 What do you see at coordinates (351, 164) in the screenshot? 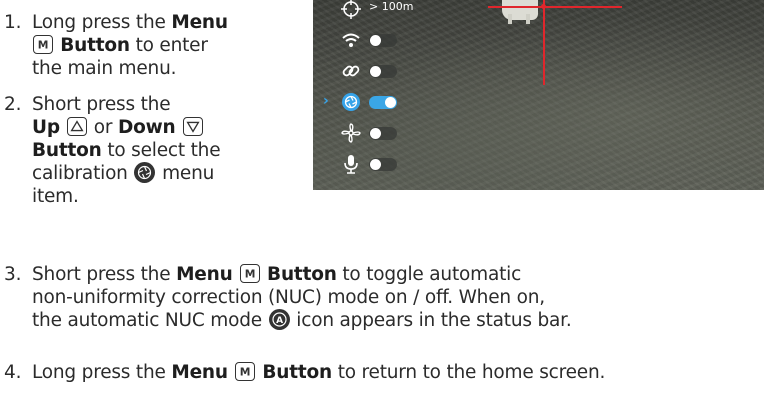
I see `microphone-icon` at bounding box center [351, 164].